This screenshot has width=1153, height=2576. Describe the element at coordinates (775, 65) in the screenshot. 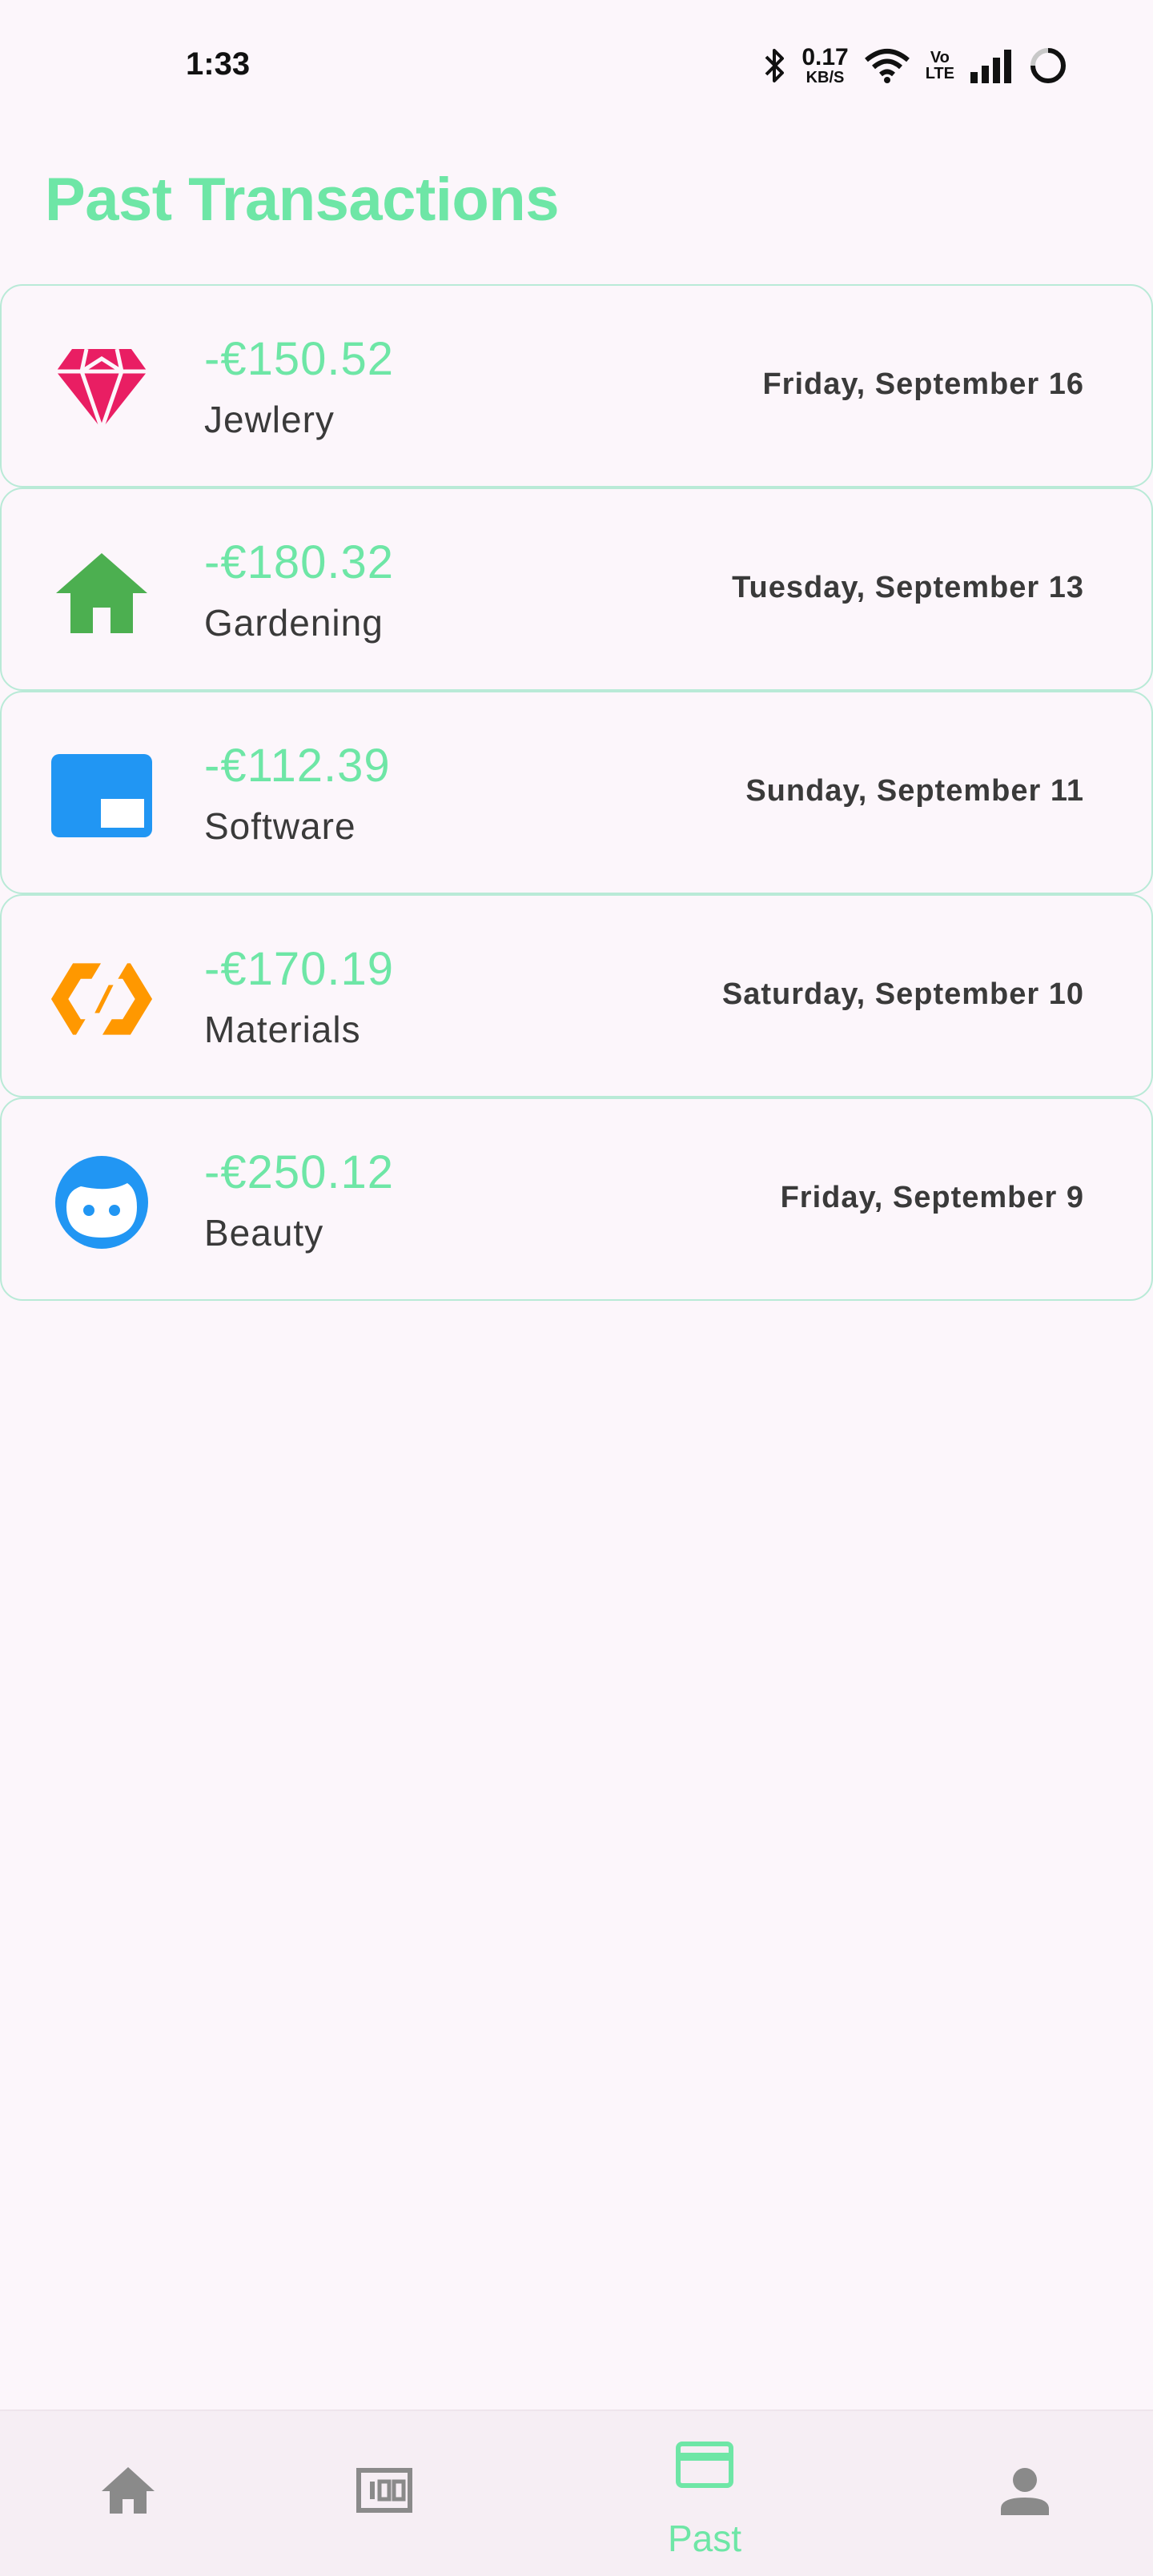

I see `bluetooth-icon` at that location.